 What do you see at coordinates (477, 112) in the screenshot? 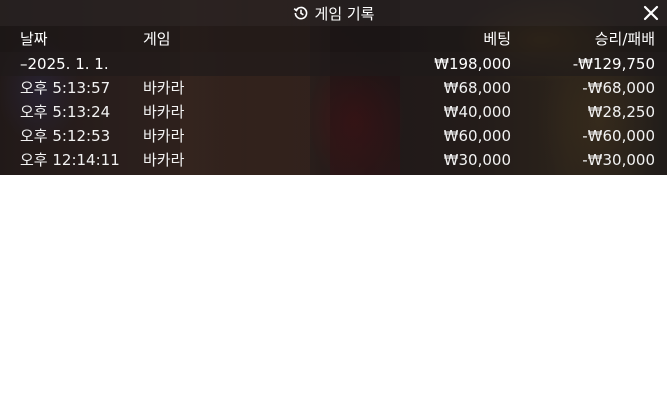
I see `row-bet: ₩40,000` at bounding box center [477, 112].